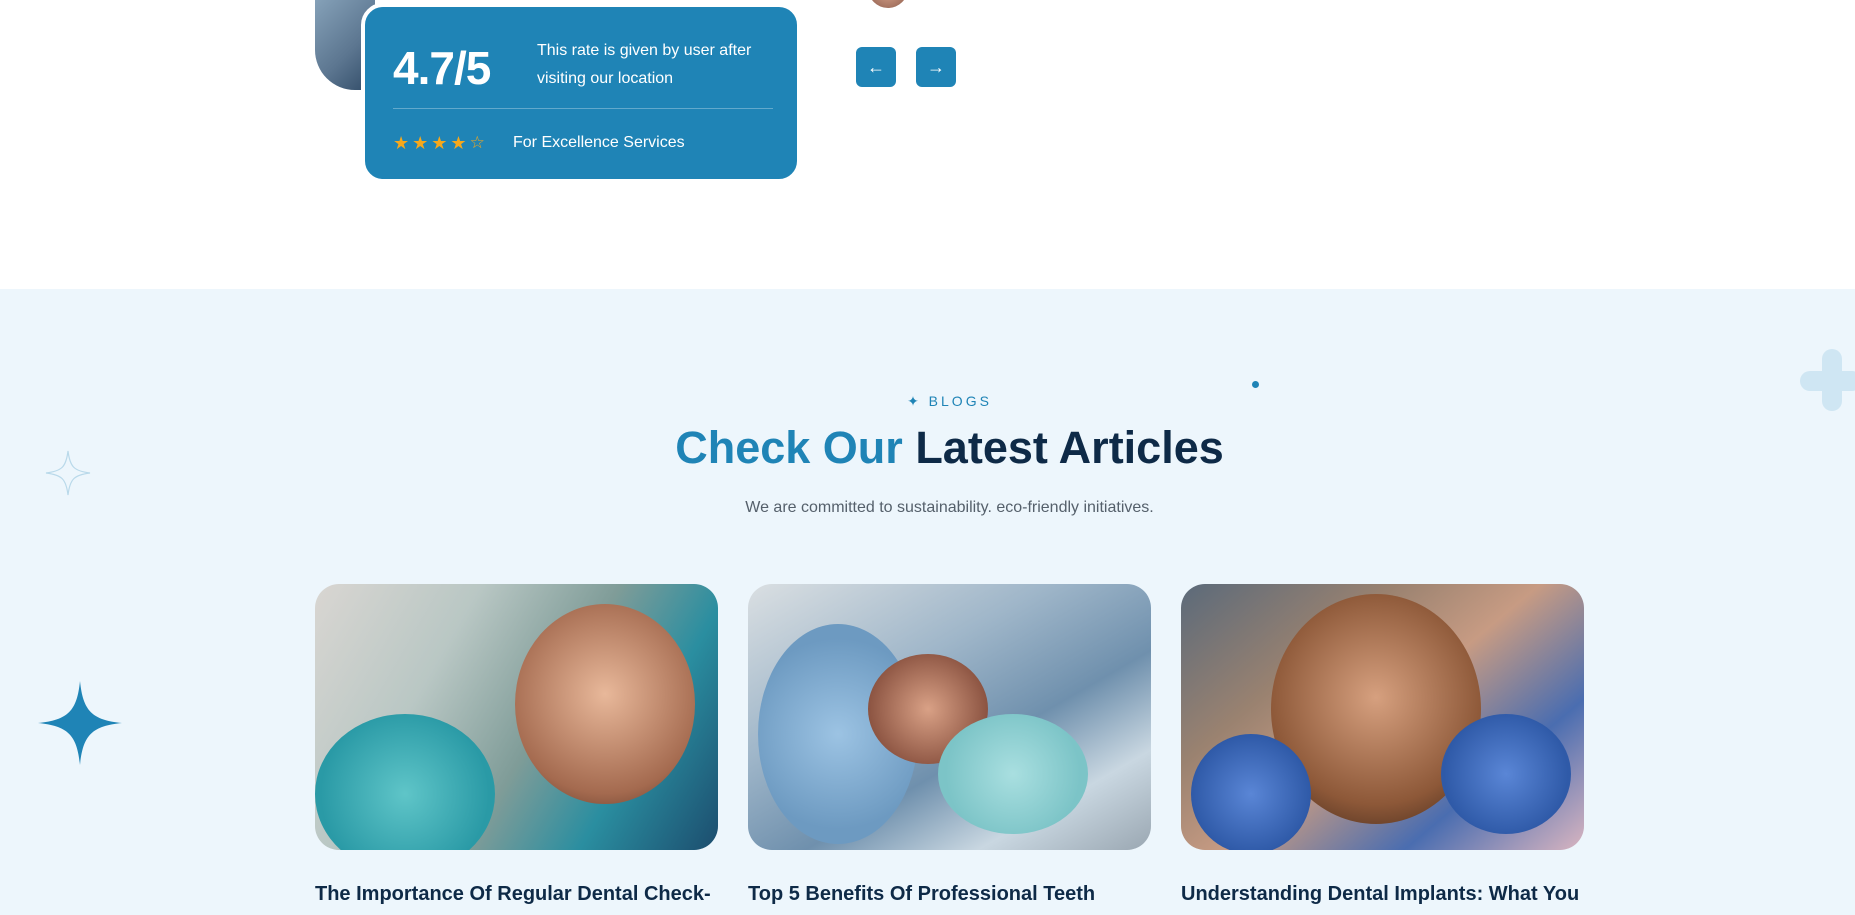 This screenshot has height=915, width=1855. I want to click on divider, so click(583, 108).